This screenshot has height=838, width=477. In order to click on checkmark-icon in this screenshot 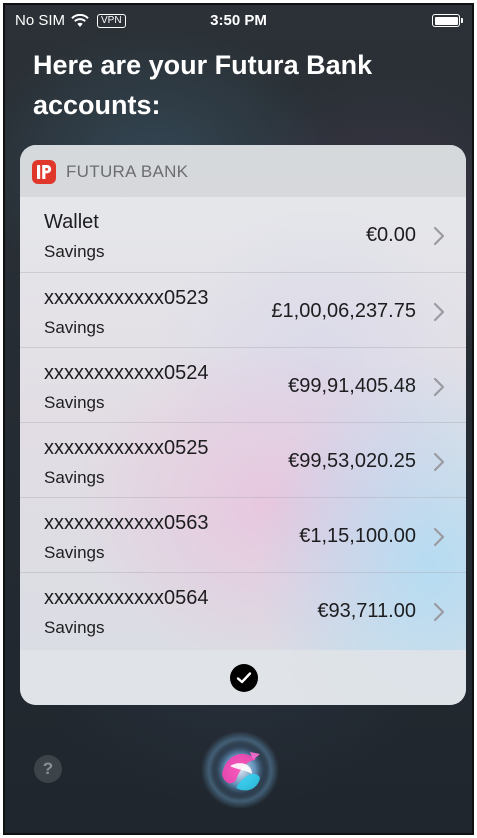, I will do `click(244, 678)`.